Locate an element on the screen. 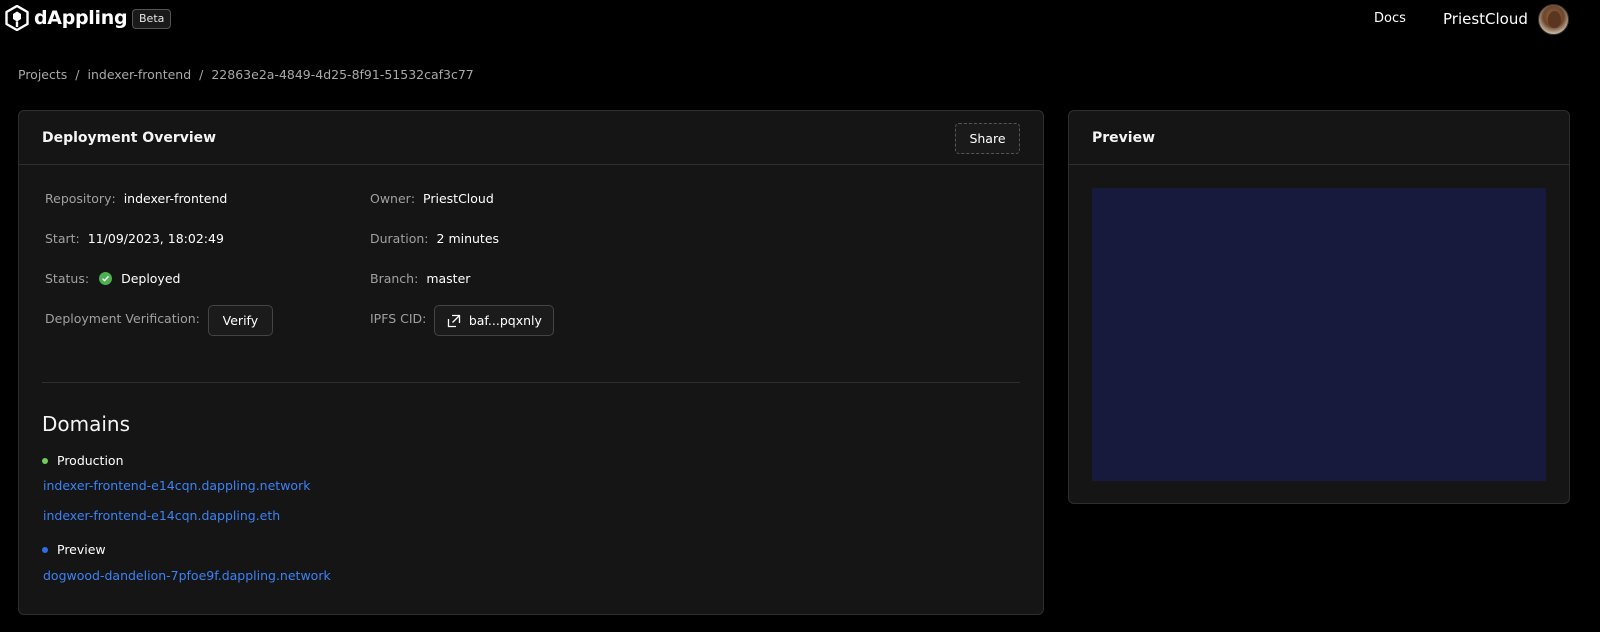  top-bar: dAppling Beta Docs PriestCloud is located at coordinates (800, 19).